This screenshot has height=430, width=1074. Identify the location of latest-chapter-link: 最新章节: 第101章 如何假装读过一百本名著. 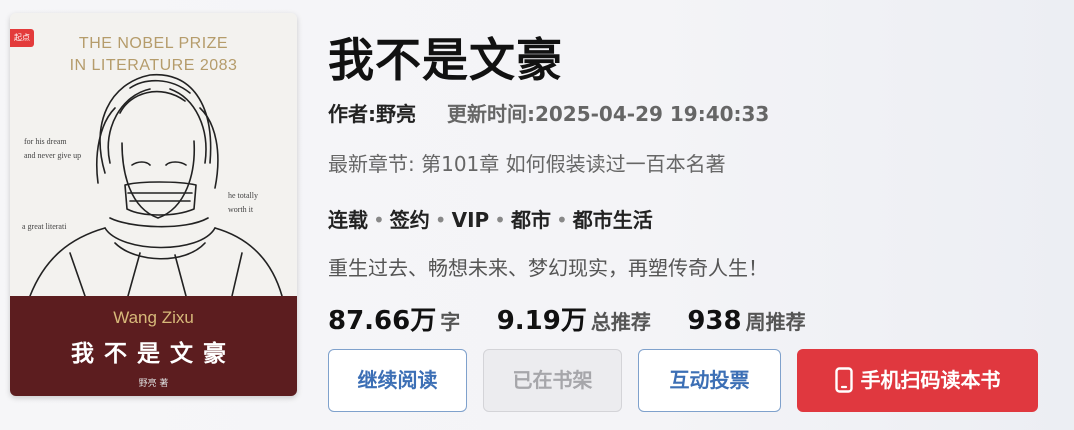
(527, 162).